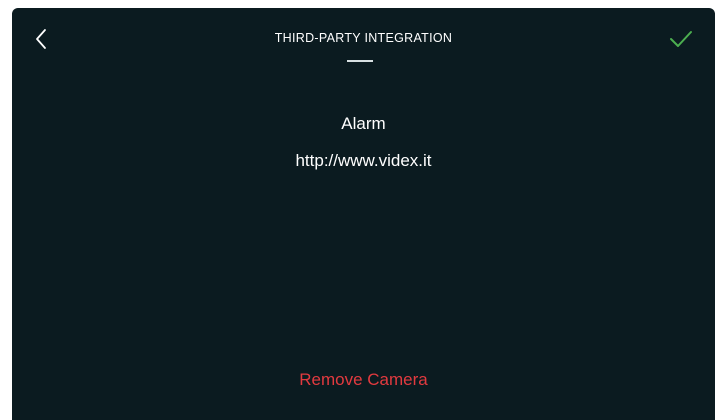 This screenshot has width=715, height=420. What do you see at coordinates (363, 38) in the screenshot?
I see `page-title: THIRD-PARTY INTEGRATION` at bounding box center [363, 38].